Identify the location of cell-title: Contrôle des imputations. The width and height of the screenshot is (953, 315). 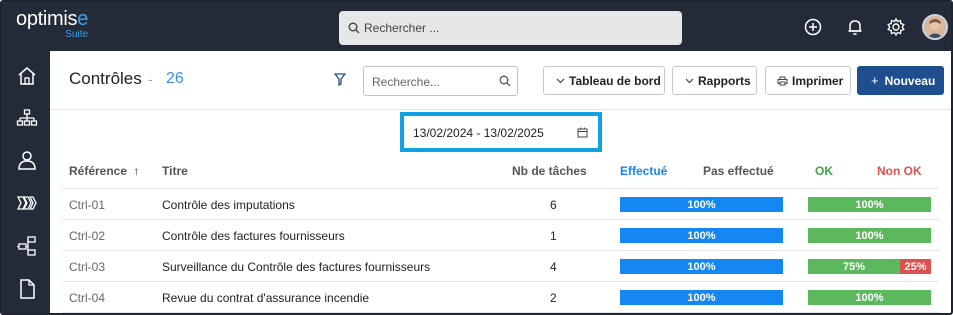
(228, 205).